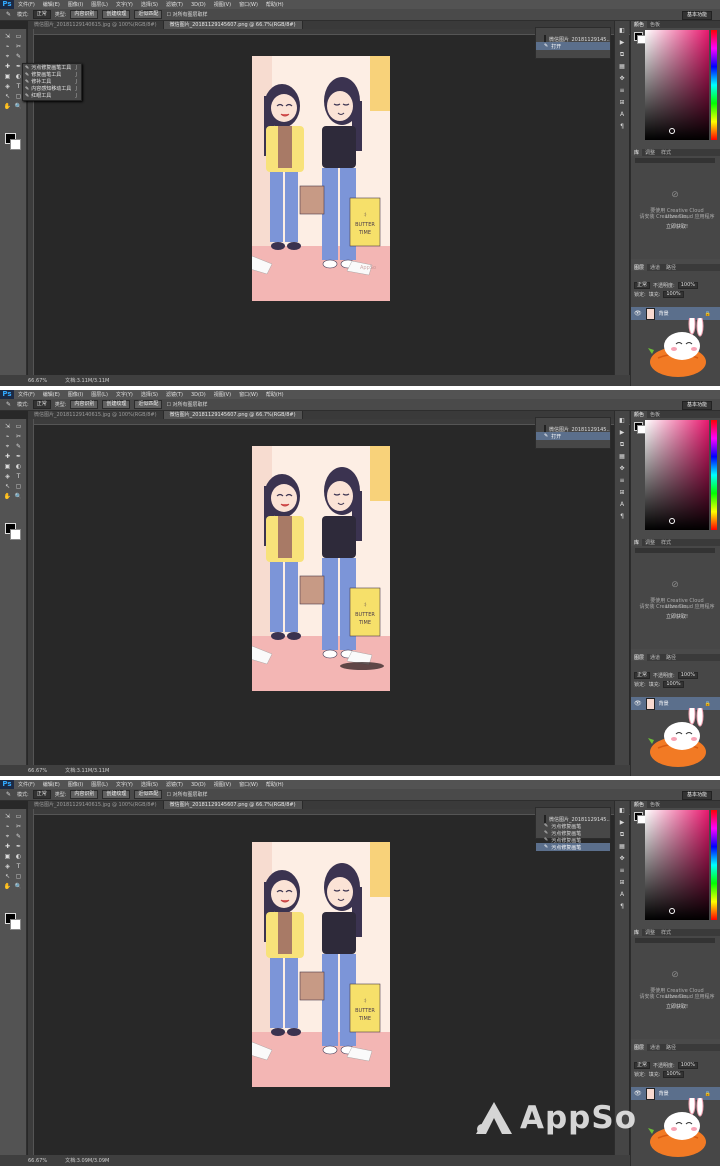 The image size is (720, 1167). I want to click on history-row: ✎ 打开, so click(573, 46).